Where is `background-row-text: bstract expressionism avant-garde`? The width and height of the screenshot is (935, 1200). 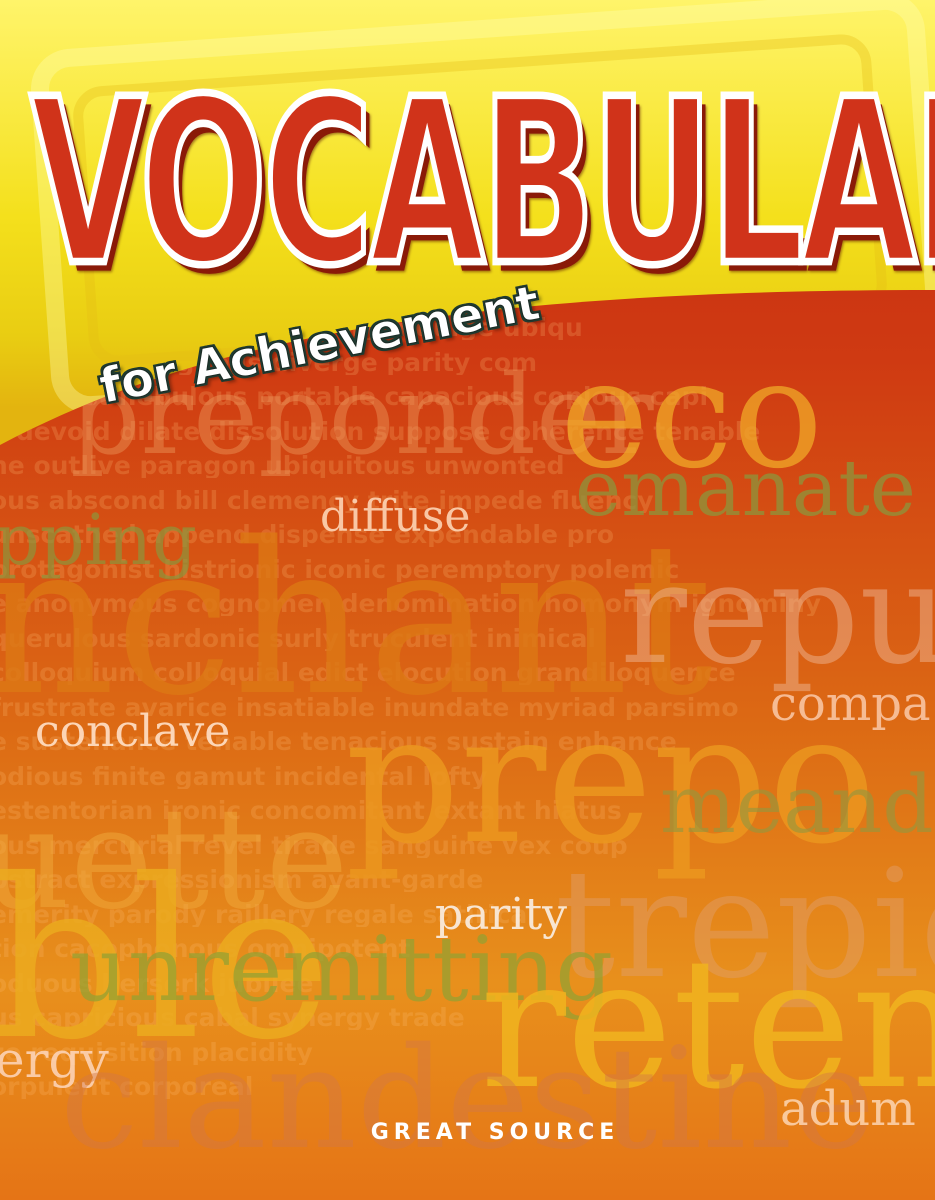
background-row-text: bstract expressionism avant-garde is located at coordinates (242, 879).